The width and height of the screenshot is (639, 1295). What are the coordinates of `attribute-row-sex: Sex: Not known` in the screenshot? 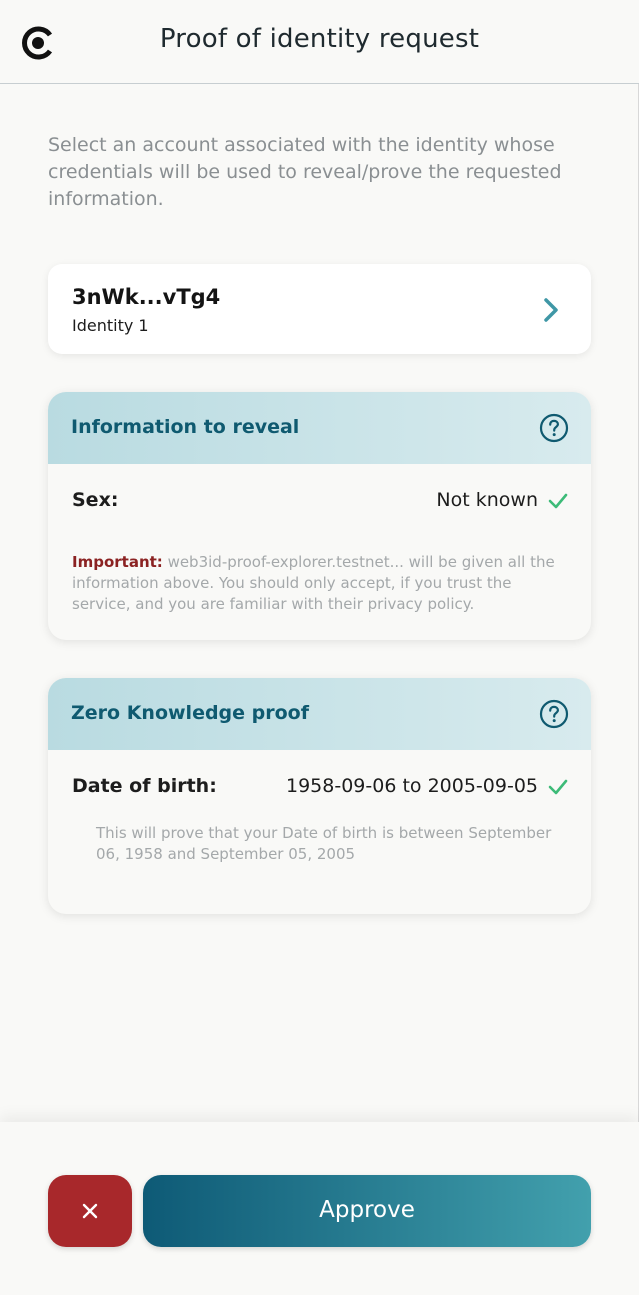 It's located at (320, 503).